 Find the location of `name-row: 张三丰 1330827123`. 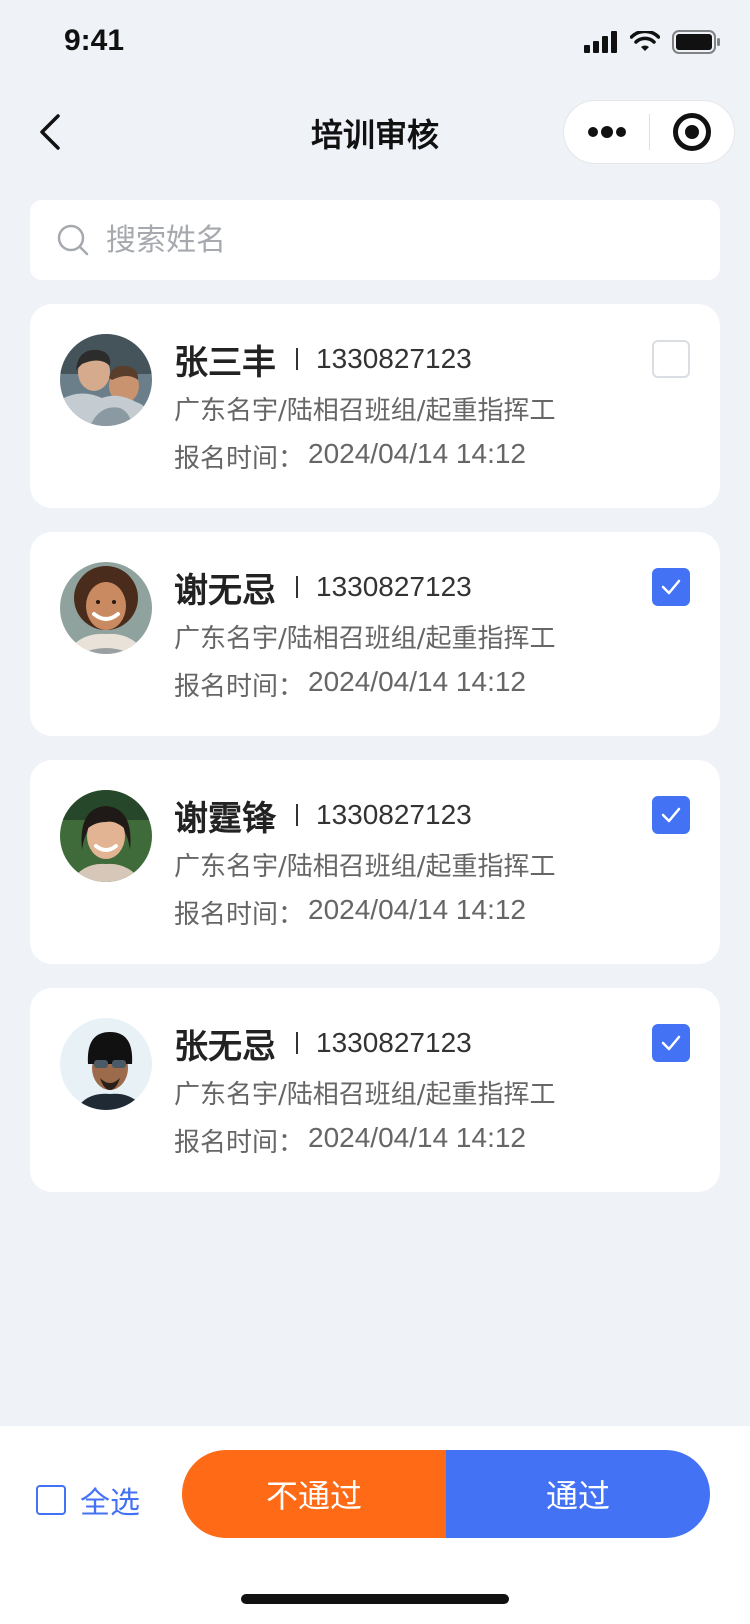

name-row: 张三丰 1330827123 is located at coordinates (323, 359).